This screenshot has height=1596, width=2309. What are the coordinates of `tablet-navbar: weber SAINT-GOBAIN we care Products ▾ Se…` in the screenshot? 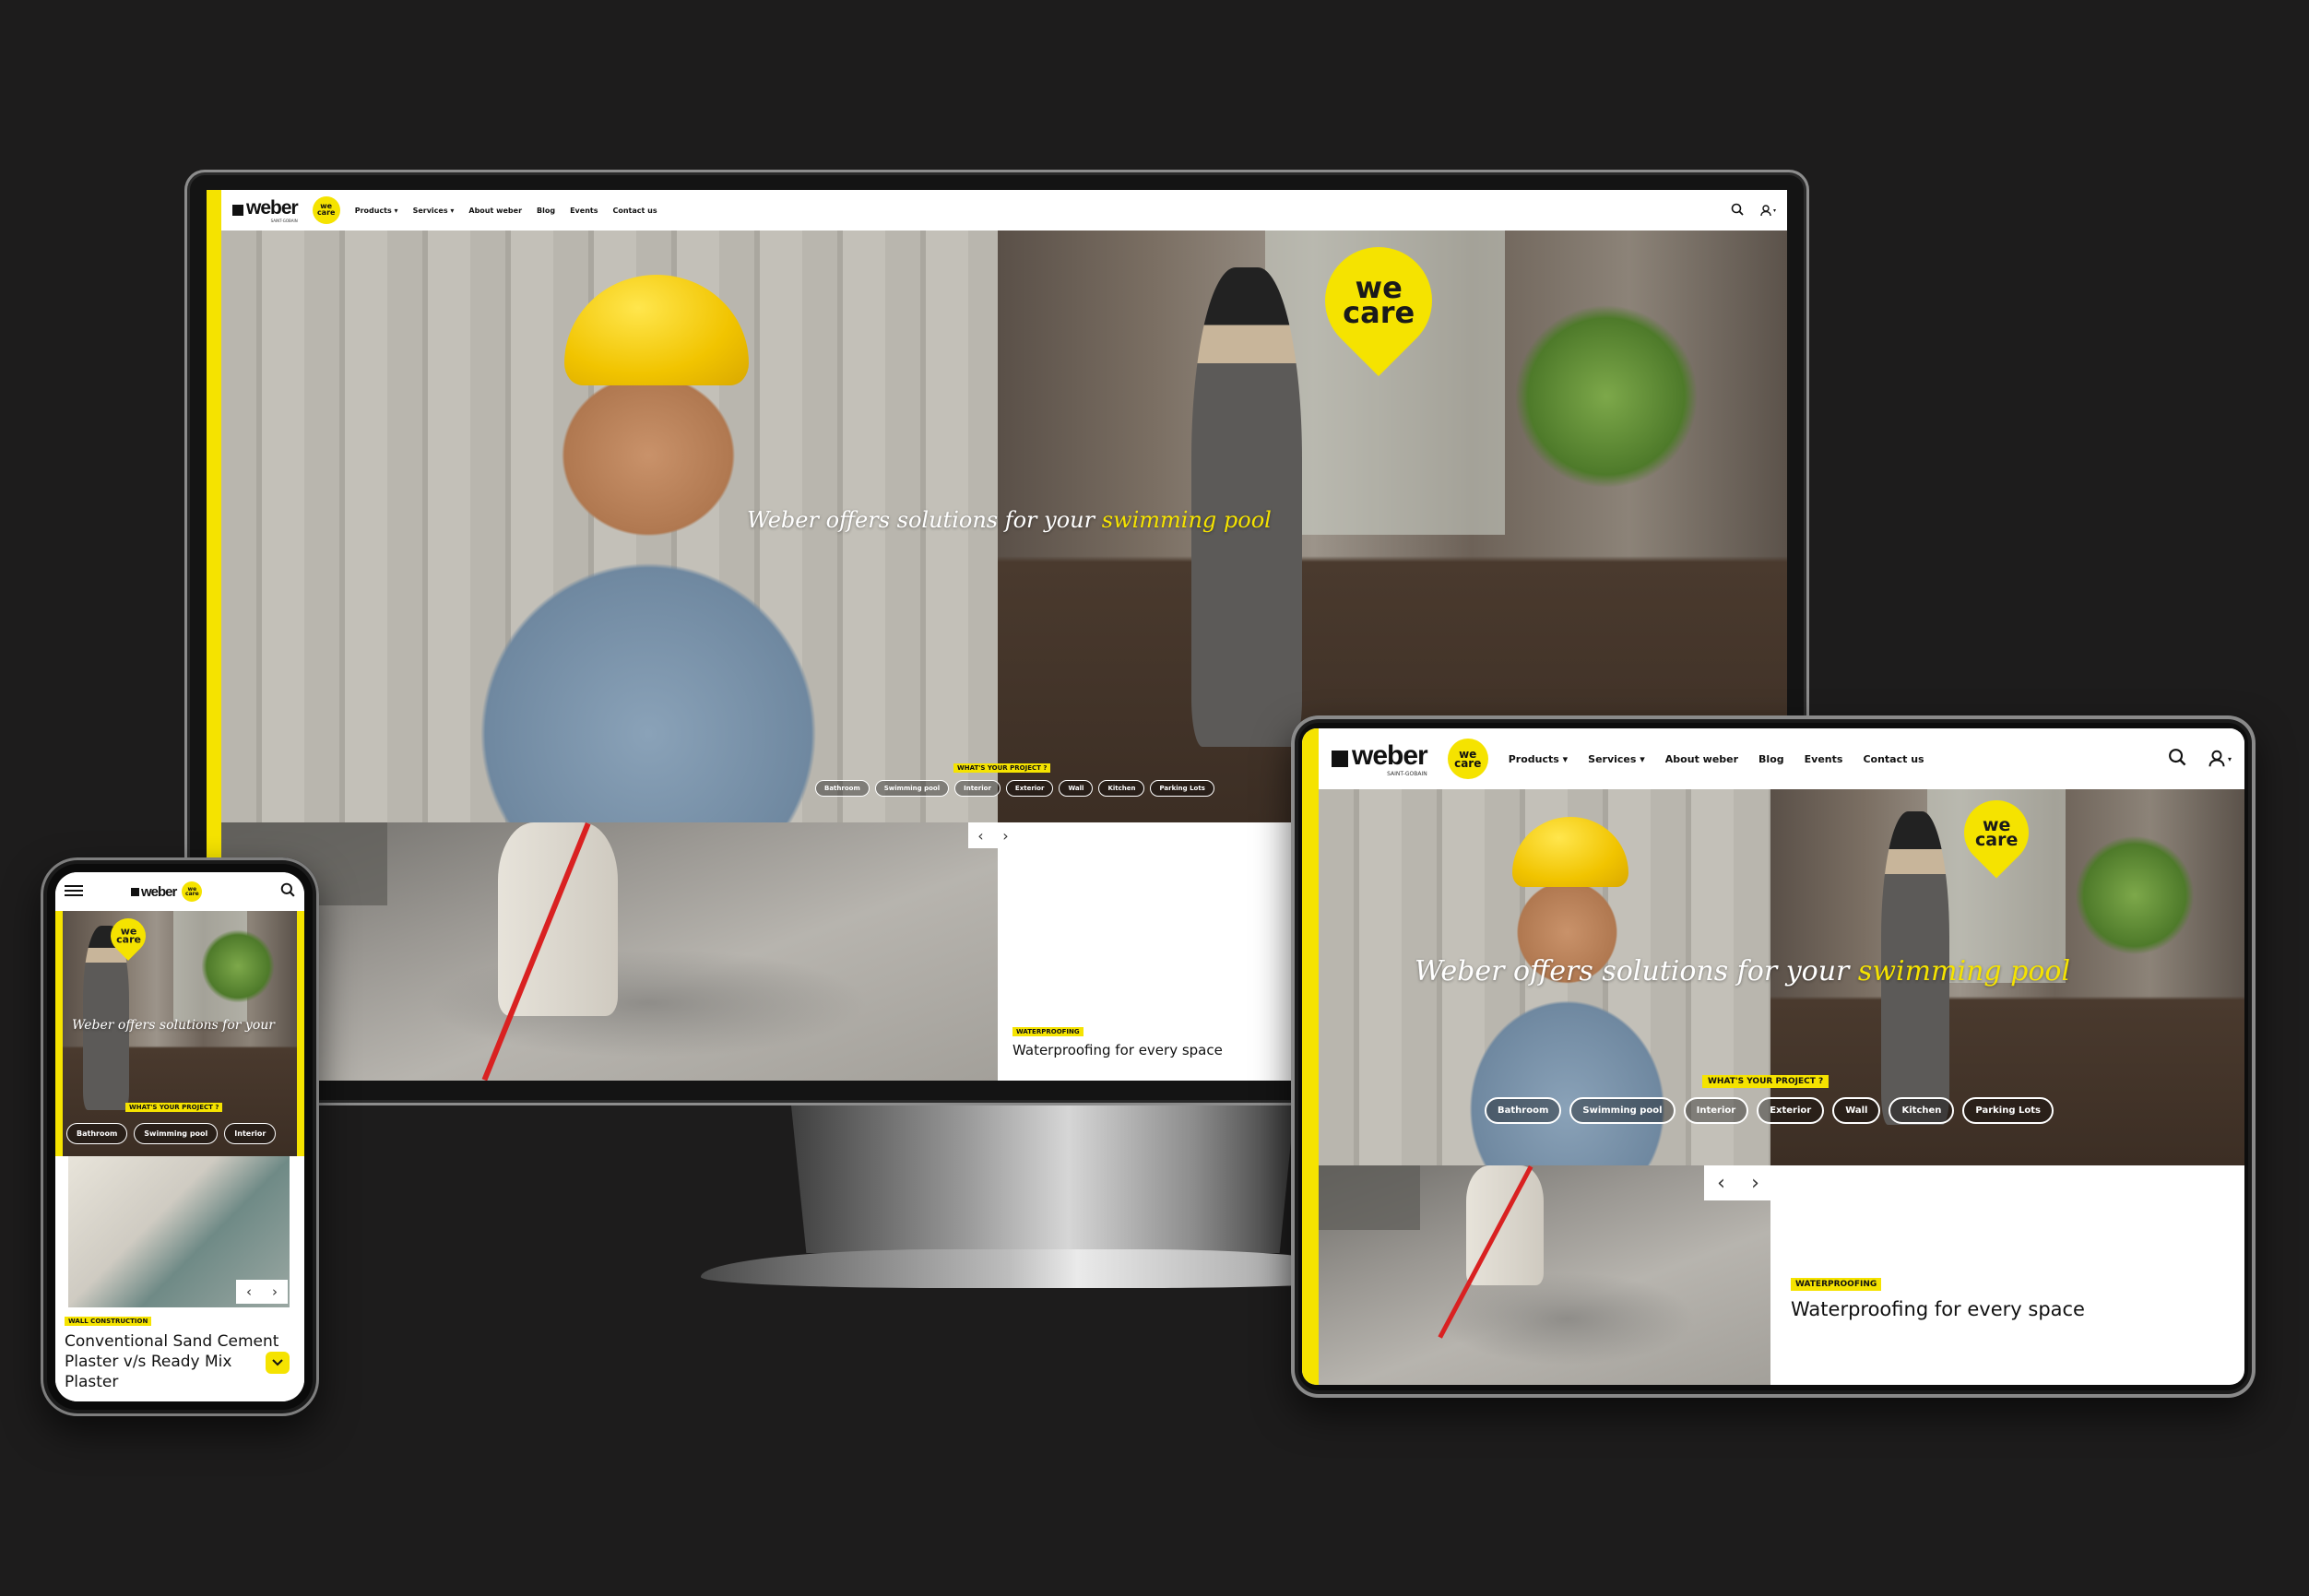 It's located at (1781, 758).